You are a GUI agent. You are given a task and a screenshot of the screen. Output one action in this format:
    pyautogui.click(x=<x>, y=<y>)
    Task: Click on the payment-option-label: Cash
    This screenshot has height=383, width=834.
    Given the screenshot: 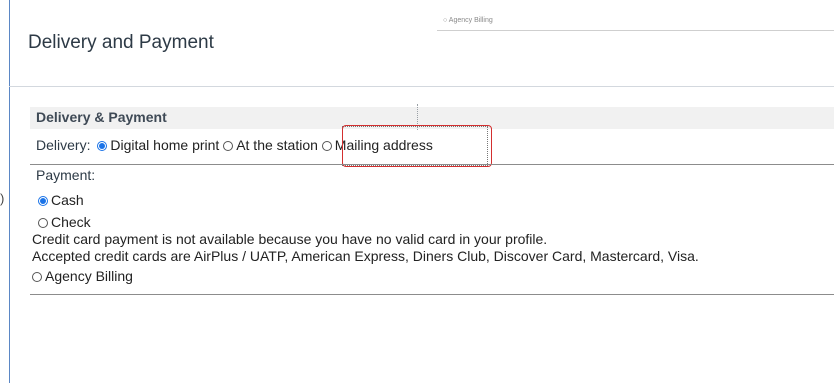 What is the action you would take?
    pyautogui.click(x=67, y=200)
    